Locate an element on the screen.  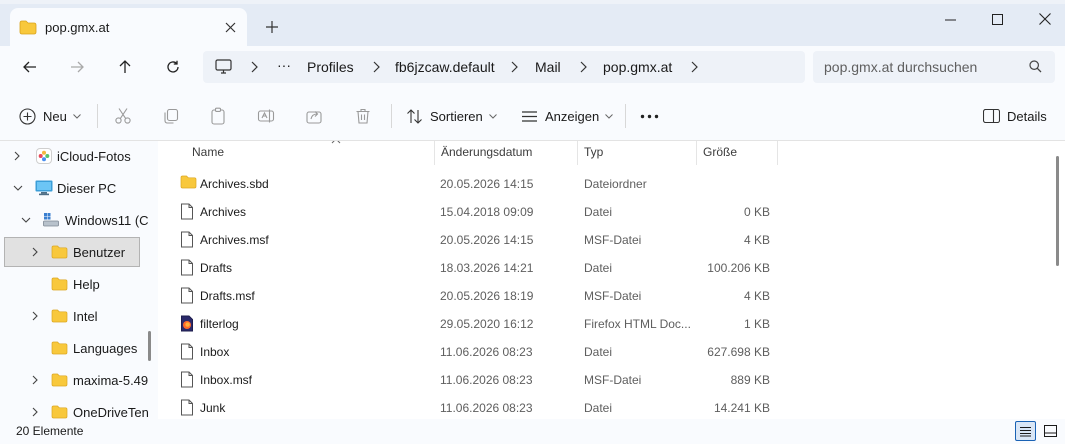
trash-icon is located at coordinates (363, 116).